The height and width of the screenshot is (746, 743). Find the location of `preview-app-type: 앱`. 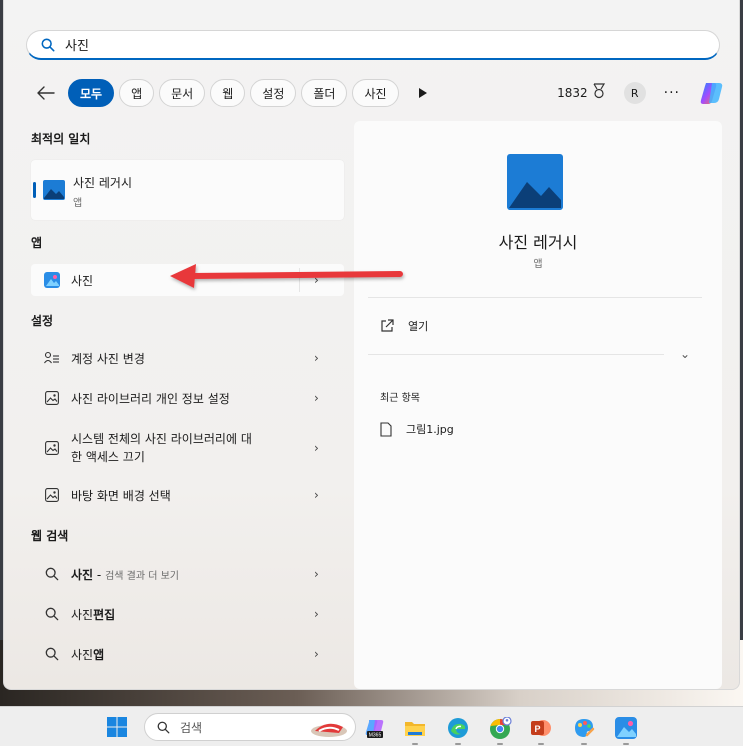

preview-app-type: 앱 is located at coordinates (538, 264).